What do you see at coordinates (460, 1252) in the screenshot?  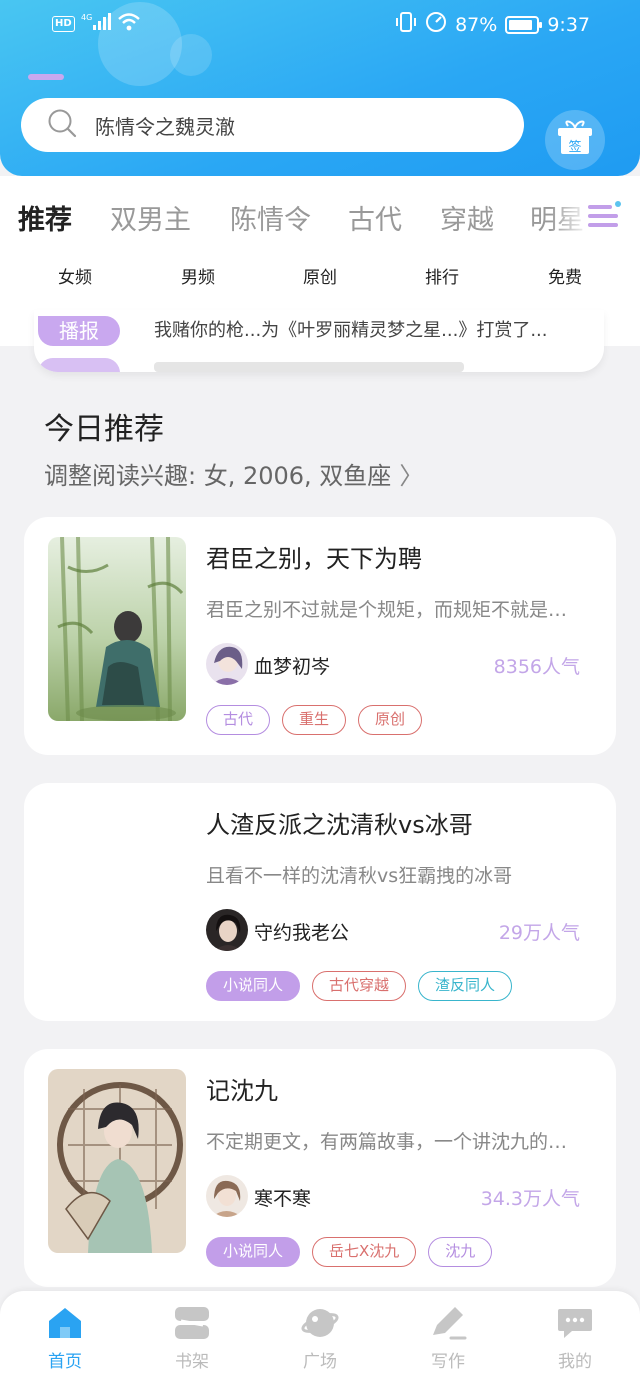 I see `tag: 沈九` at bounding box center [460, 1252].